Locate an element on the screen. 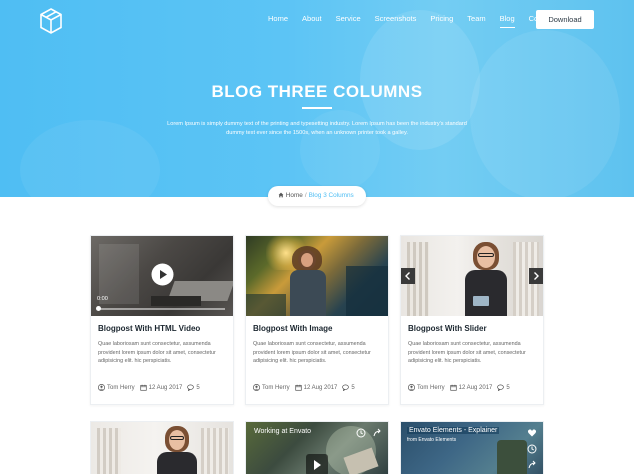 This screenshot has height=474, width=634. blog-card is located at coordinates (162, 447).